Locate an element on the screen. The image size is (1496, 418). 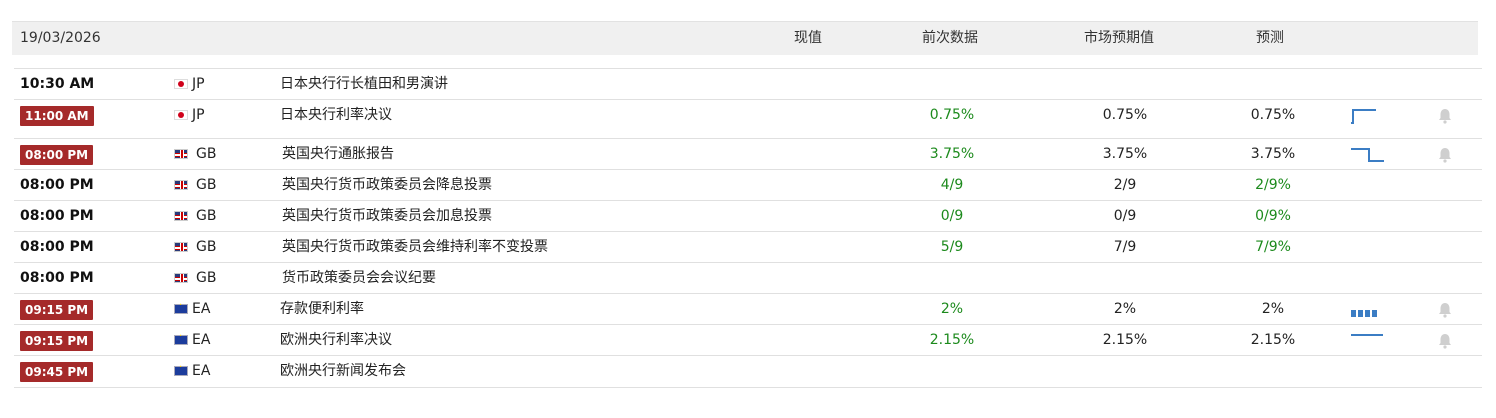
event-row: 09:45 PM EA 欧洲央行新闻发布会 is located at coordinates (748, 371).